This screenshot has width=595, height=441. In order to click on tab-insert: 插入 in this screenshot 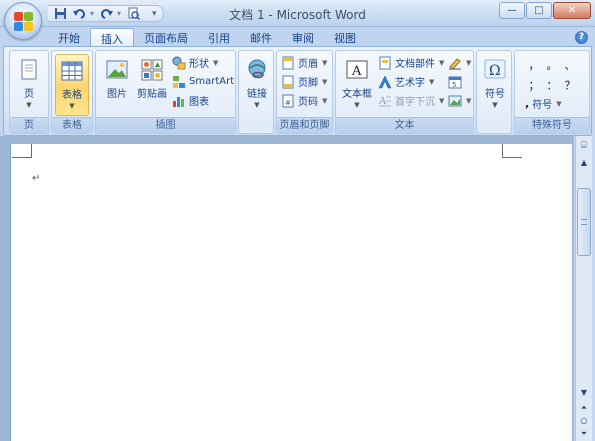, I will do `click(112, 37)`.